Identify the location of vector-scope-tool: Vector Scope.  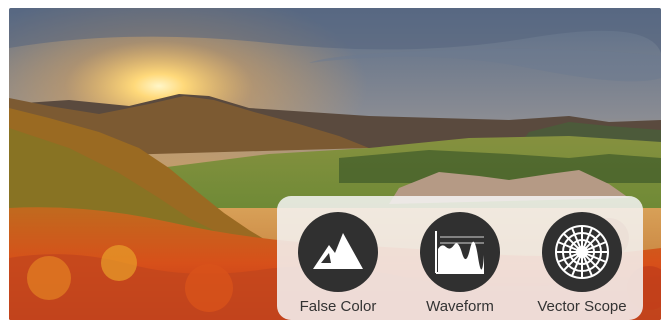
(582, 263).